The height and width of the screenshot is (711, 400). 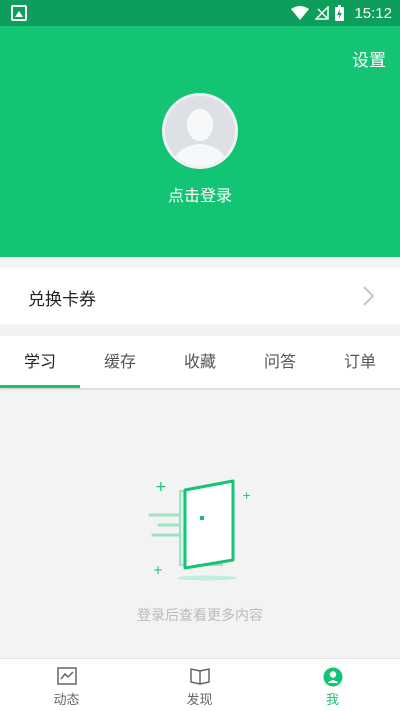 What do you see at coordinates (200, 616) in the screenshot?
I see `empty-state-message: 登录后查看更多内容` at bounding box center [200, 616].